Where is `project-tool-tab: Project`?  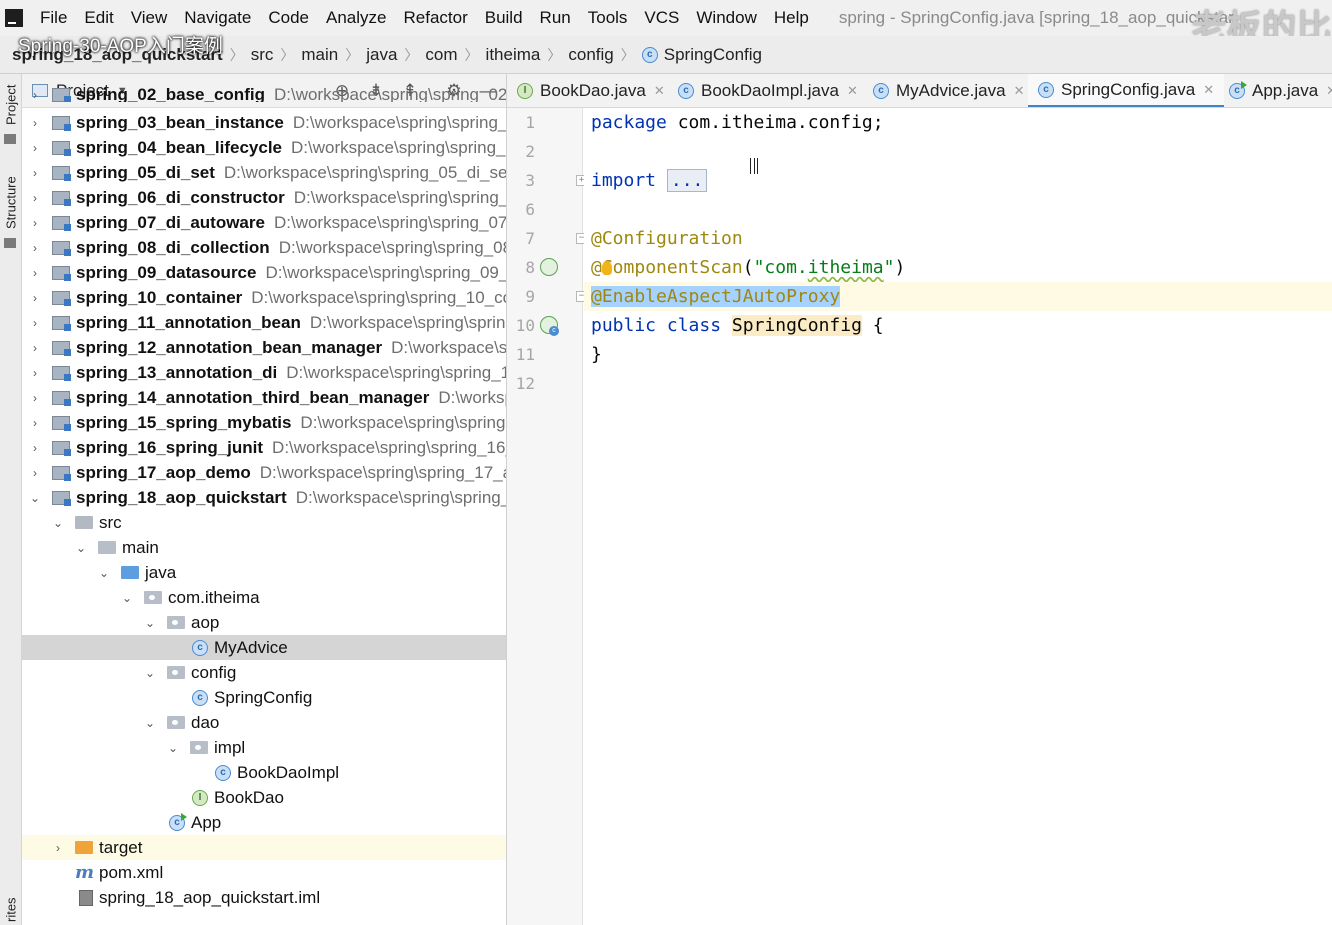
project-tool-tab: Project is located at coordinates (11, 105).